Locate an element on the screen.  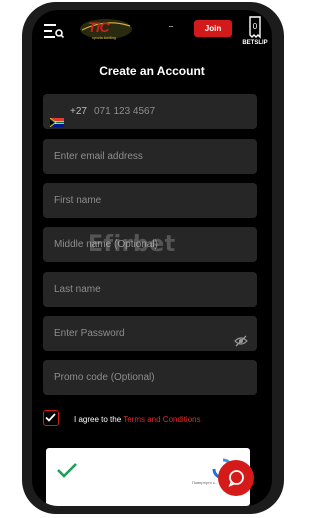
password-field: Enter Password is located at coordinates (150, 333).